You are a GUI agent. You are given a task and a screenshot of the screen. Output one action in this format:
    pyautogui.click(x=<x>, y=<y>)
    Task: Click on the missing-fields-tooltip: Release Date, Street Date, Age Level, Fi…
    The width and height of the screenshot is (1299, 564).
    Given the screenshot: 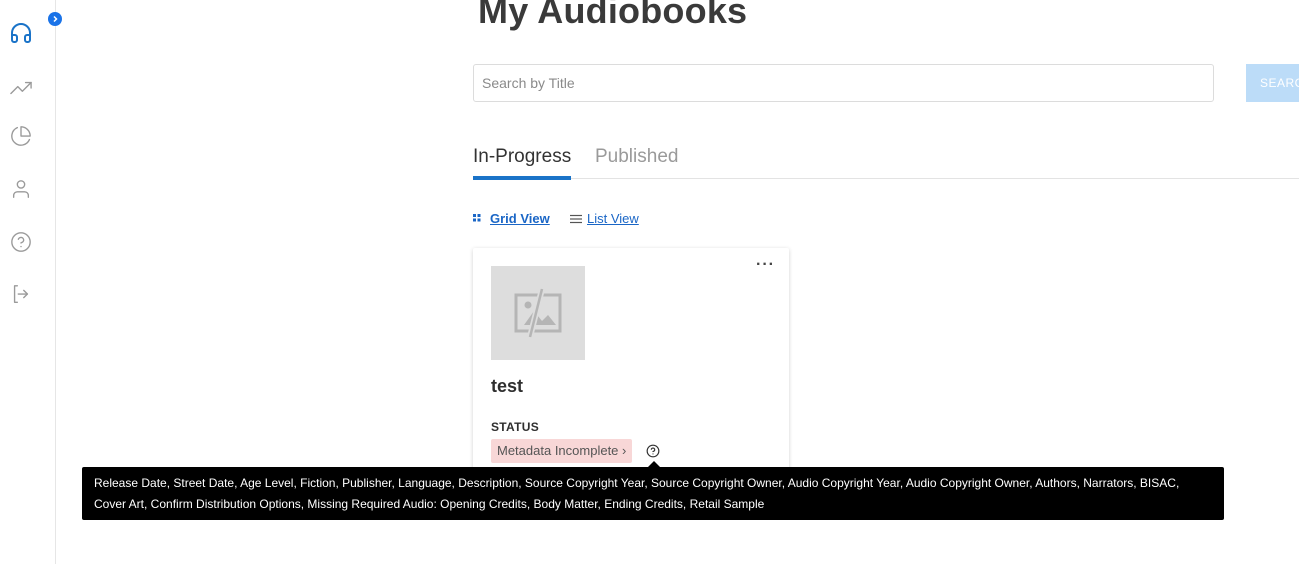 What is the action you would take?
    pyautogui.click(x=653, y=493)
    